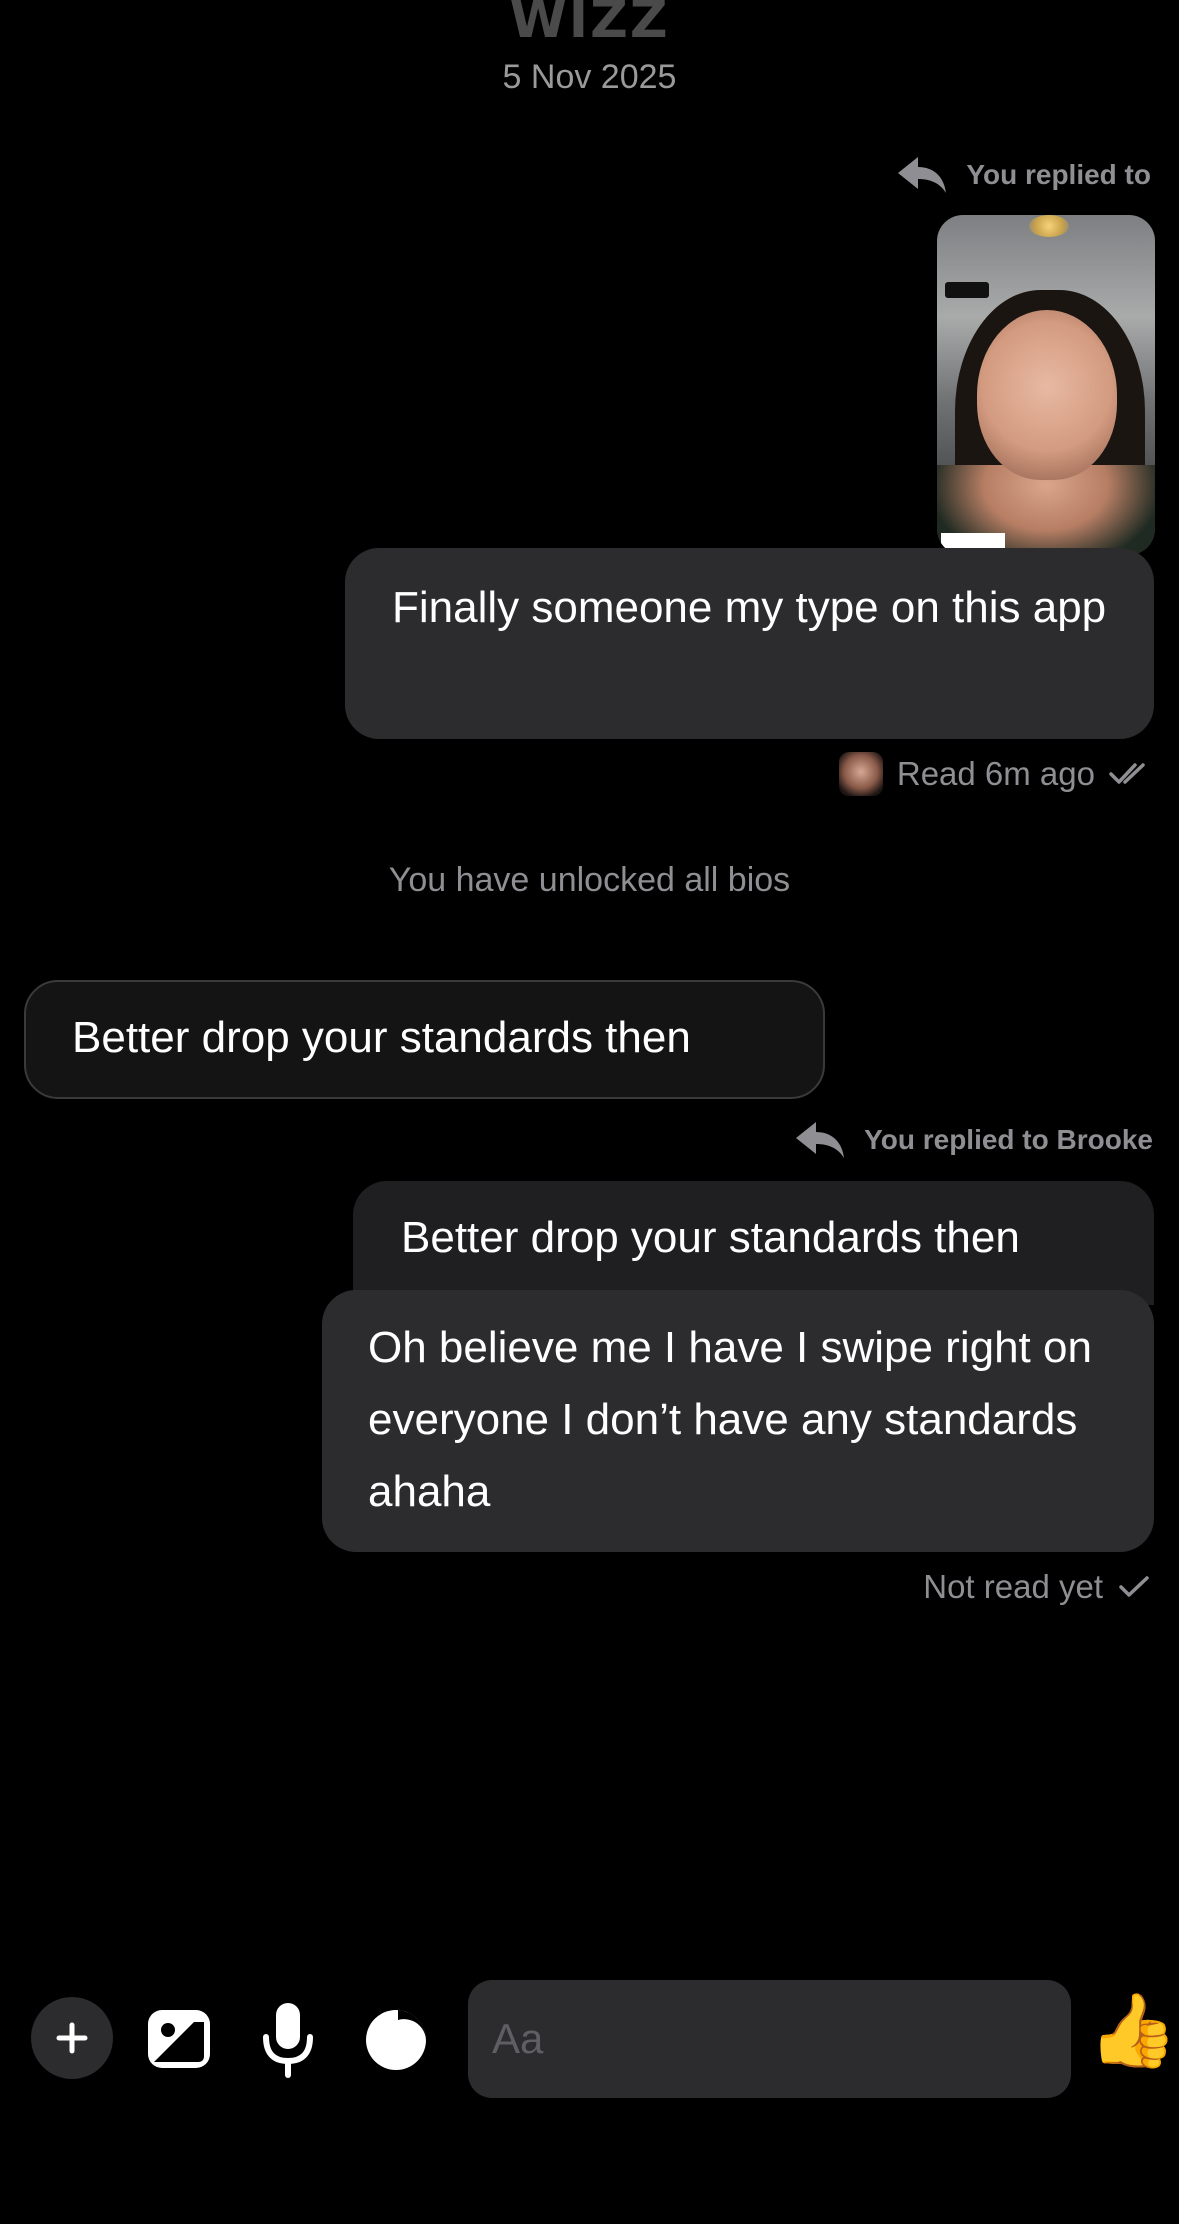 This screenshot has height=2224, width=1179. Describe the element at coordinates (589, 880) in the screenshot. I see `system-notice: You have unlocked all bios` at that location.